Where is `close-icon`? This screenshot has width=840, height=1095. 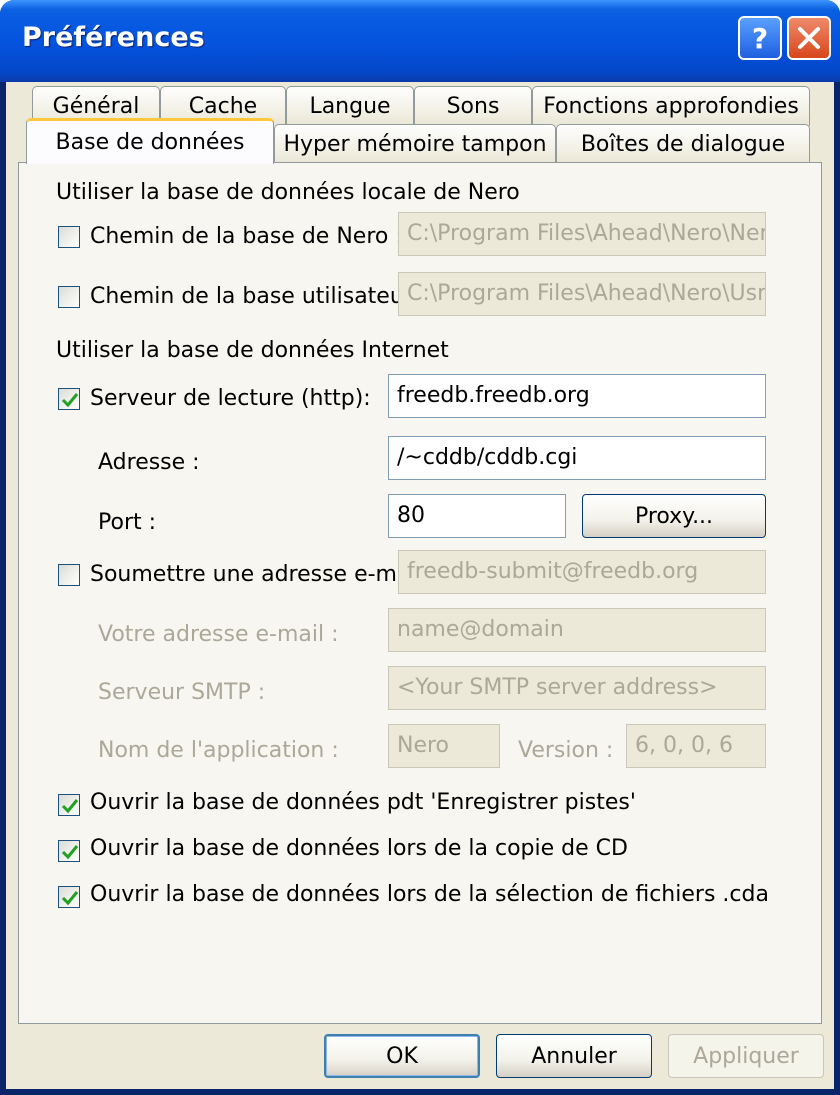
close-icon is located at coordinates (809, 38).